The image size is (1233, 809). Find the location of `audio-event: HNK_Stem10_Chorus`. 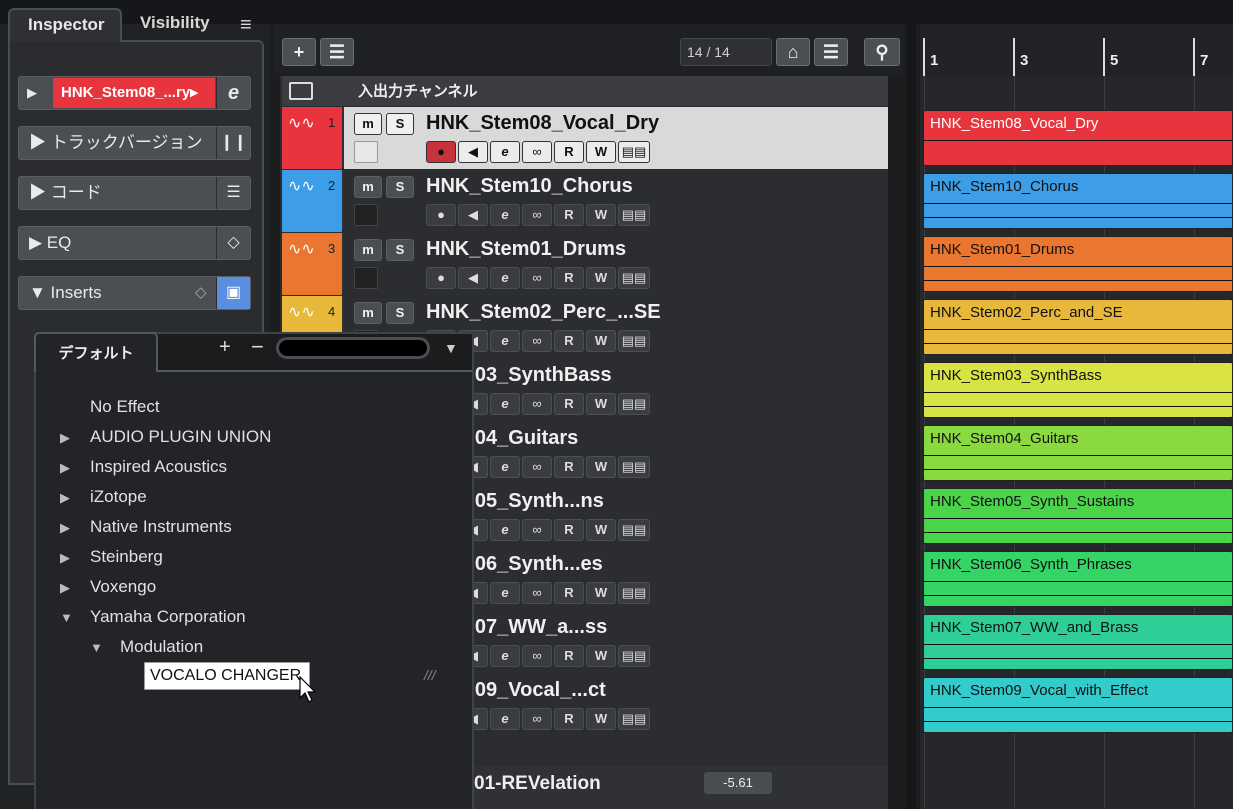

audio-event: HNK_Stem10_Chorus is located at coordinates (1078, 201).